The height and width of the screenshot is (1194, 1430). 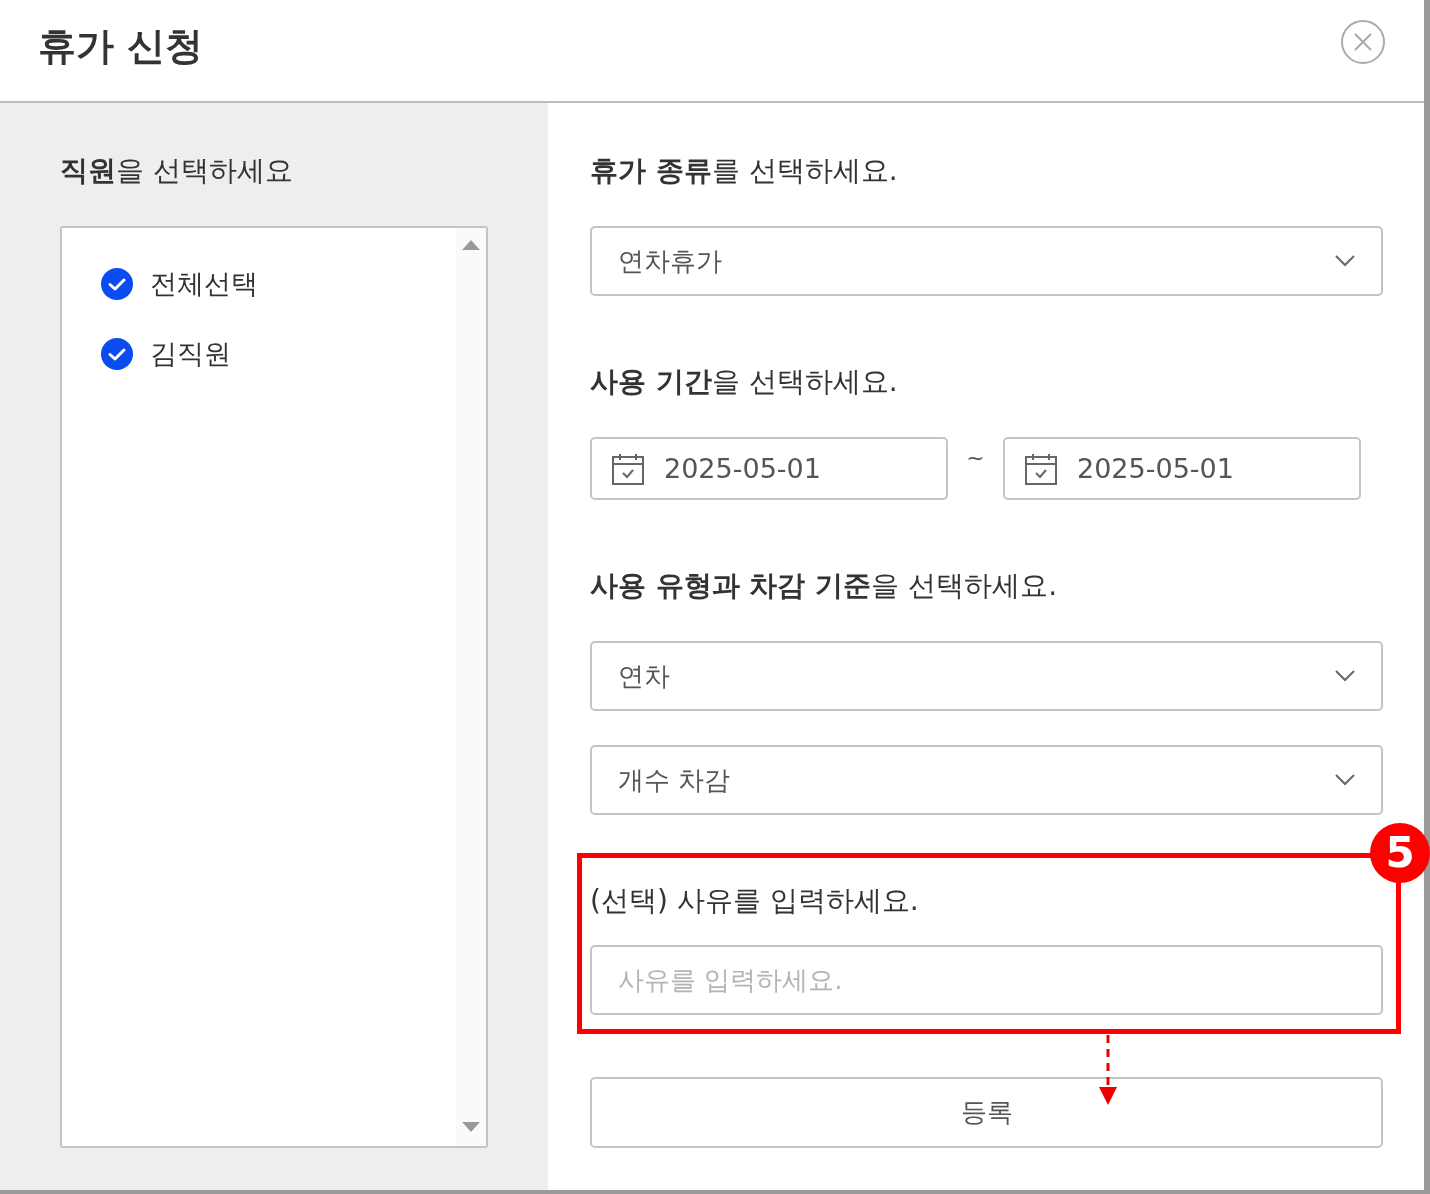 What do you see at coordinates (471, 245) in the screenshot?
I see `scroll-up-icon` at bounding box center [471, 245].